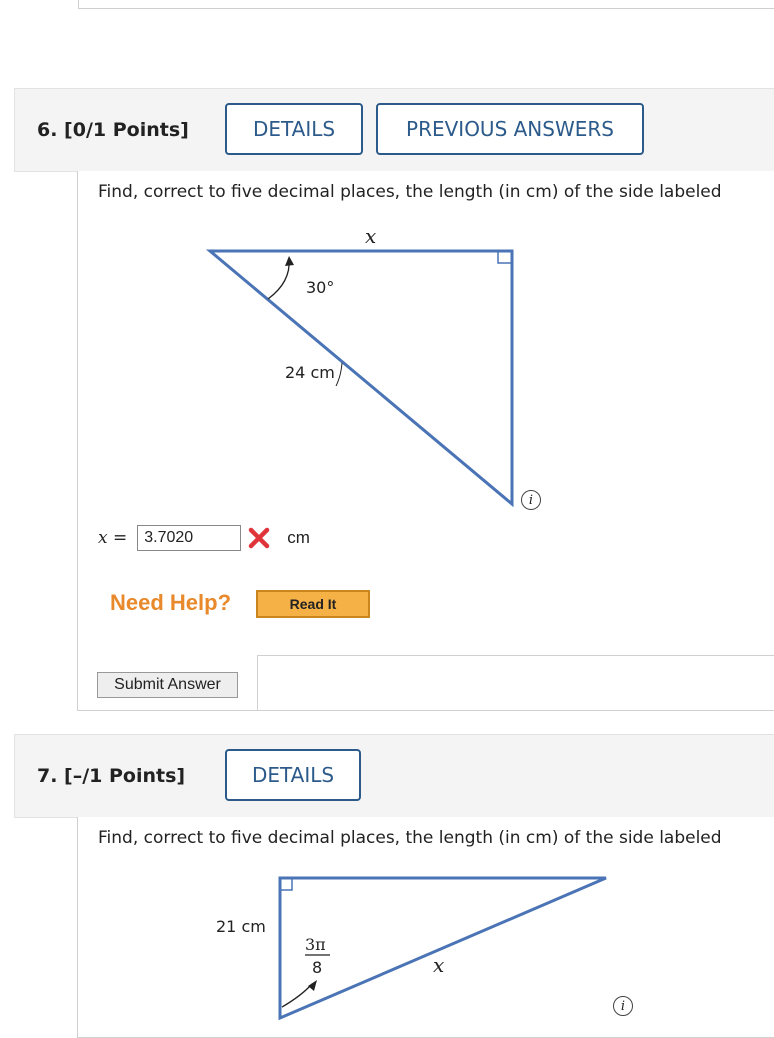  Describe the element at coordinates (623, 1006) in the screenshot. I see `info-icon: i` at that location.